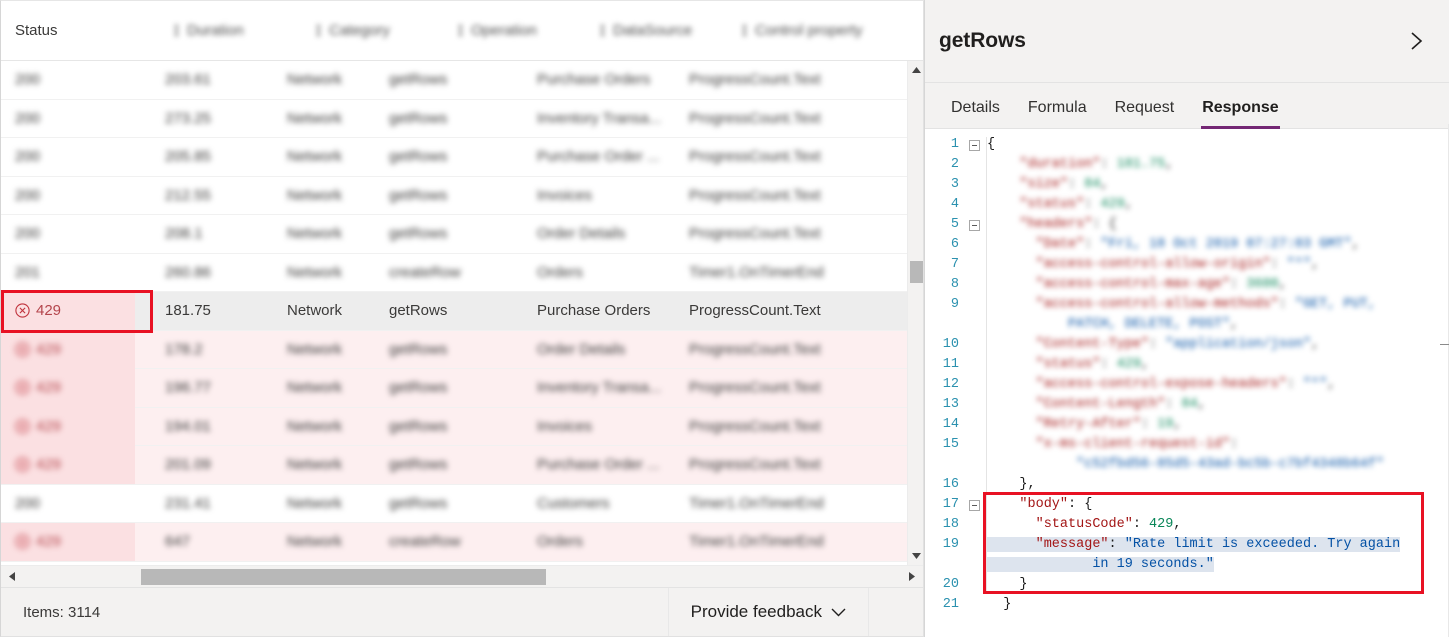 The width and height of the screenshot is (1449, 637). What do you see at coordinates (343, 577) in the screenshot?
I see `horizontal-scrollbar-thumb` at bounding box center [343, 577].